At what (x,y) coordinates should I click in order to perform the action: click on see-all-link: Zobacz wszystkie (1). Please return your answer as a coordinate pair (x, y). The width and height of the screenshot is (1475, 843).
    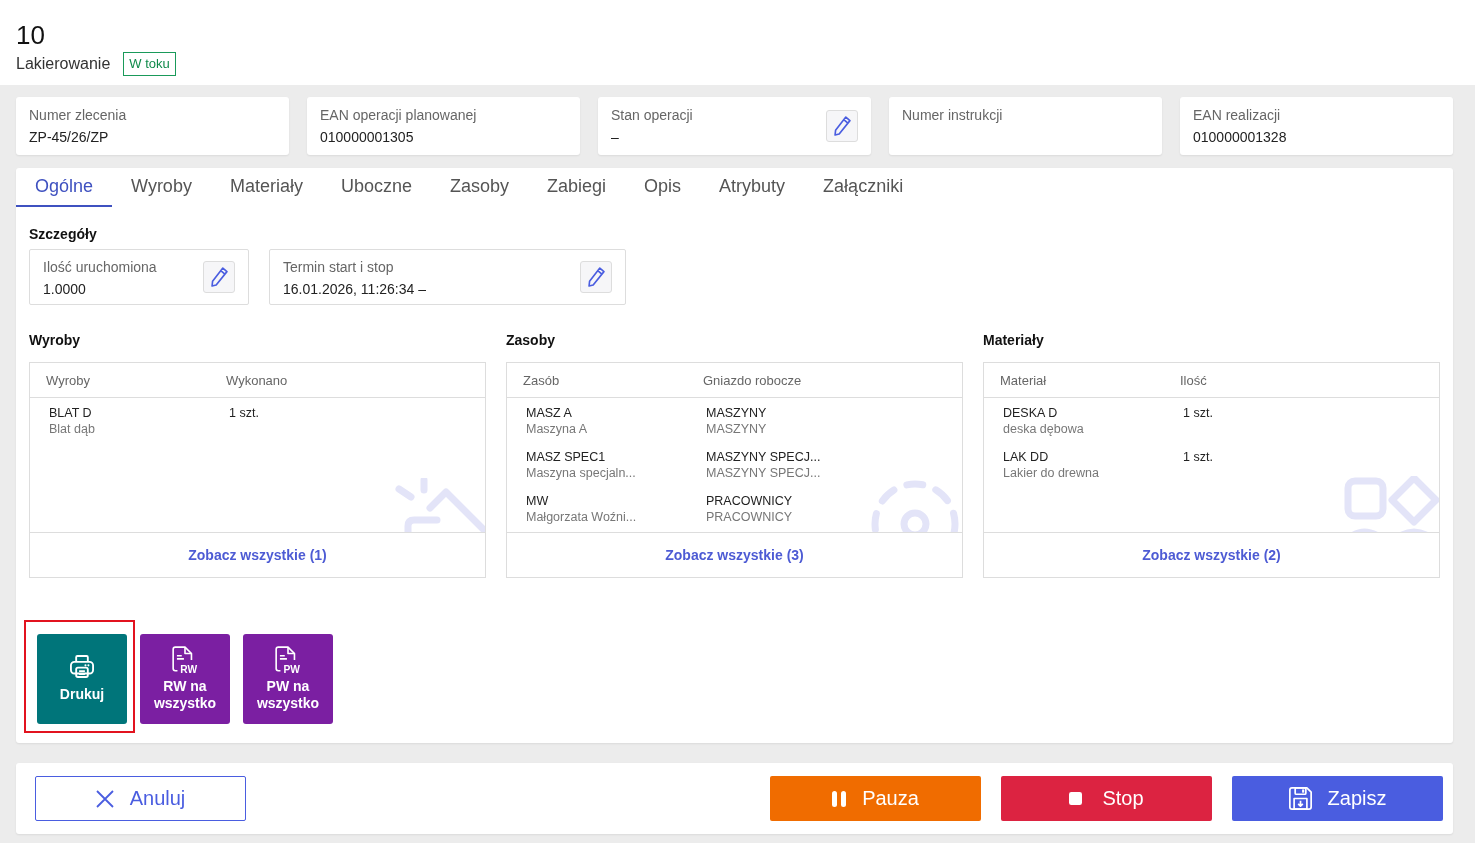
    Looking at the image, I should click on (257, 555).